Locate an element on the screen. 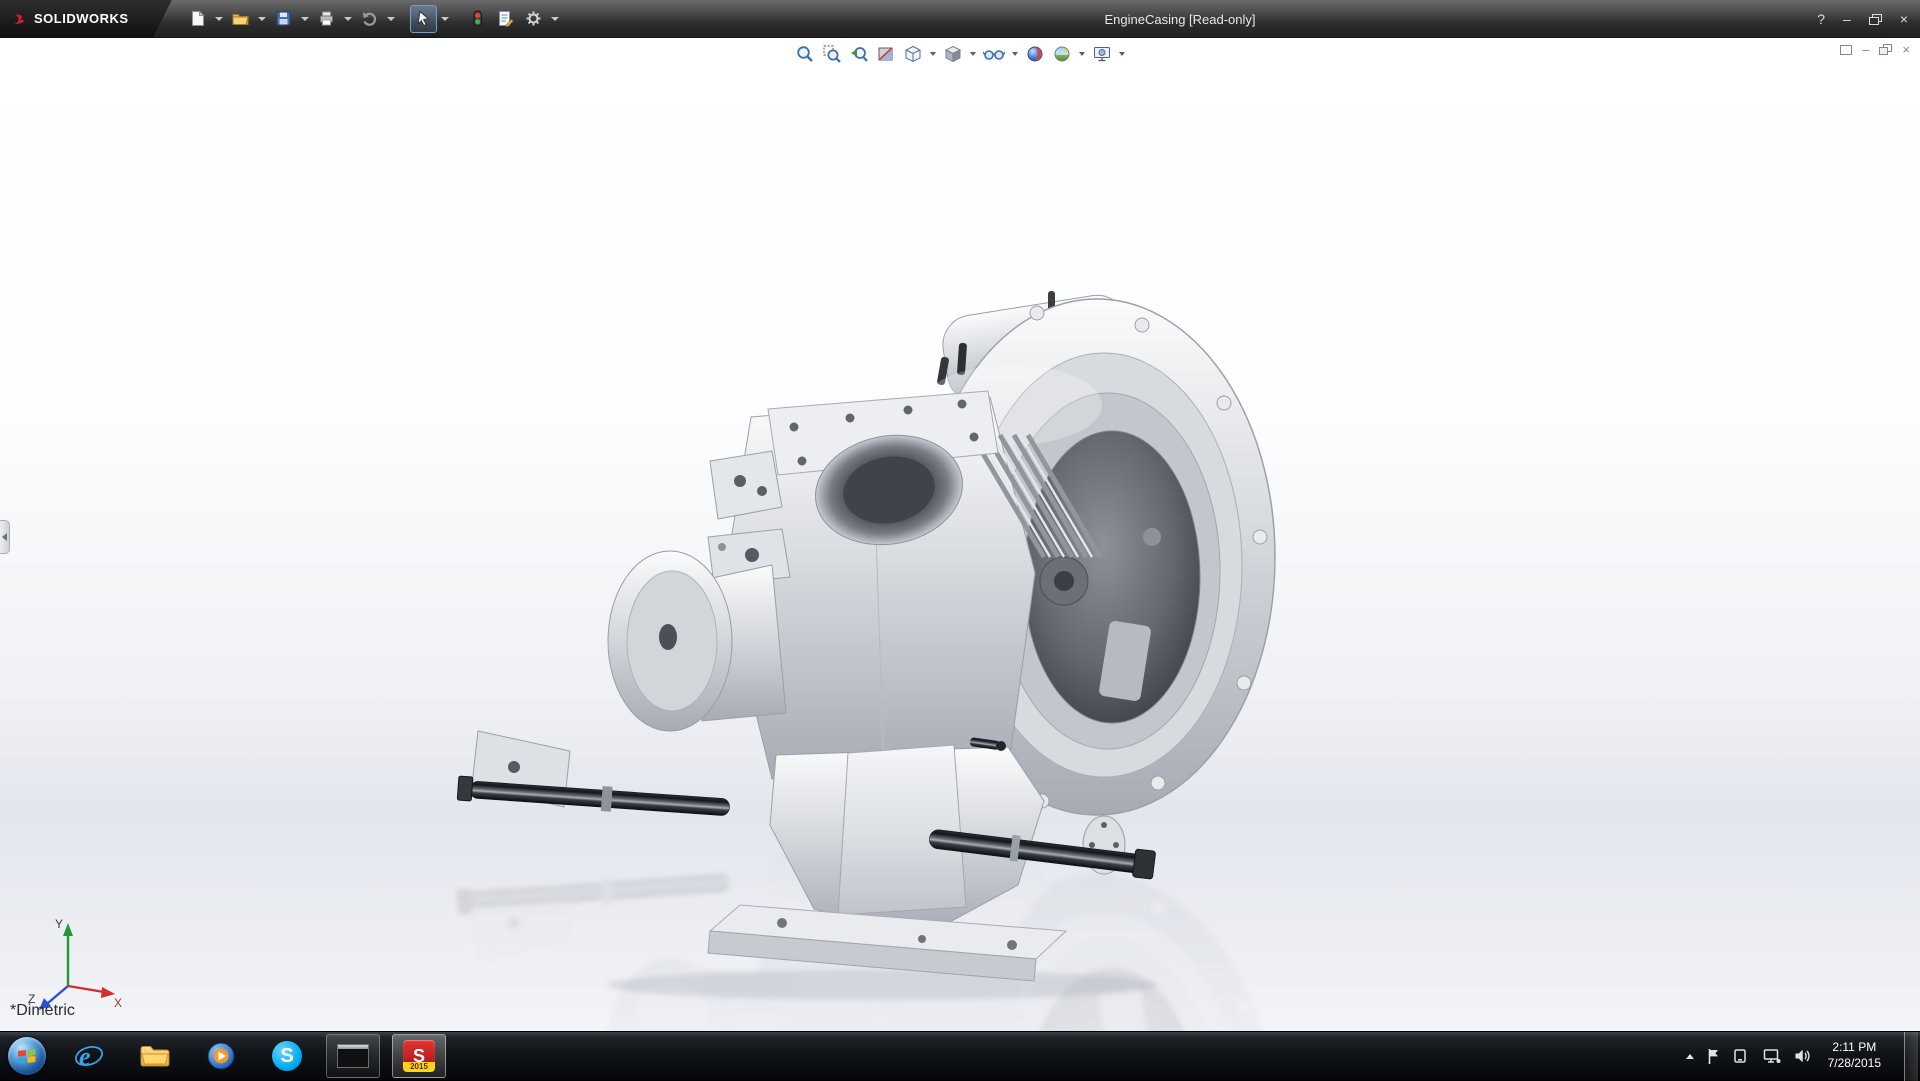 The image size is (1920, 1081). media-player-icon is located at coordinates (221, 1056).